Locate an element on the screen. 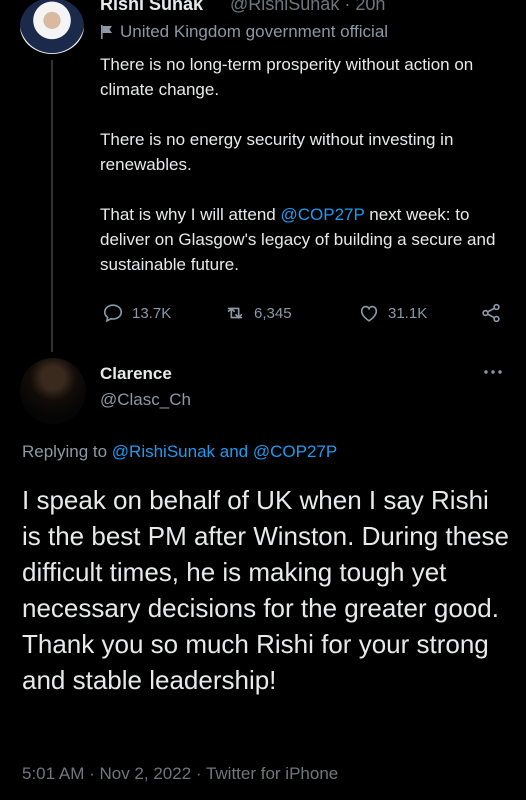 This screenshot has width=526, height=800. share-button is located at coordinates (491, 313).